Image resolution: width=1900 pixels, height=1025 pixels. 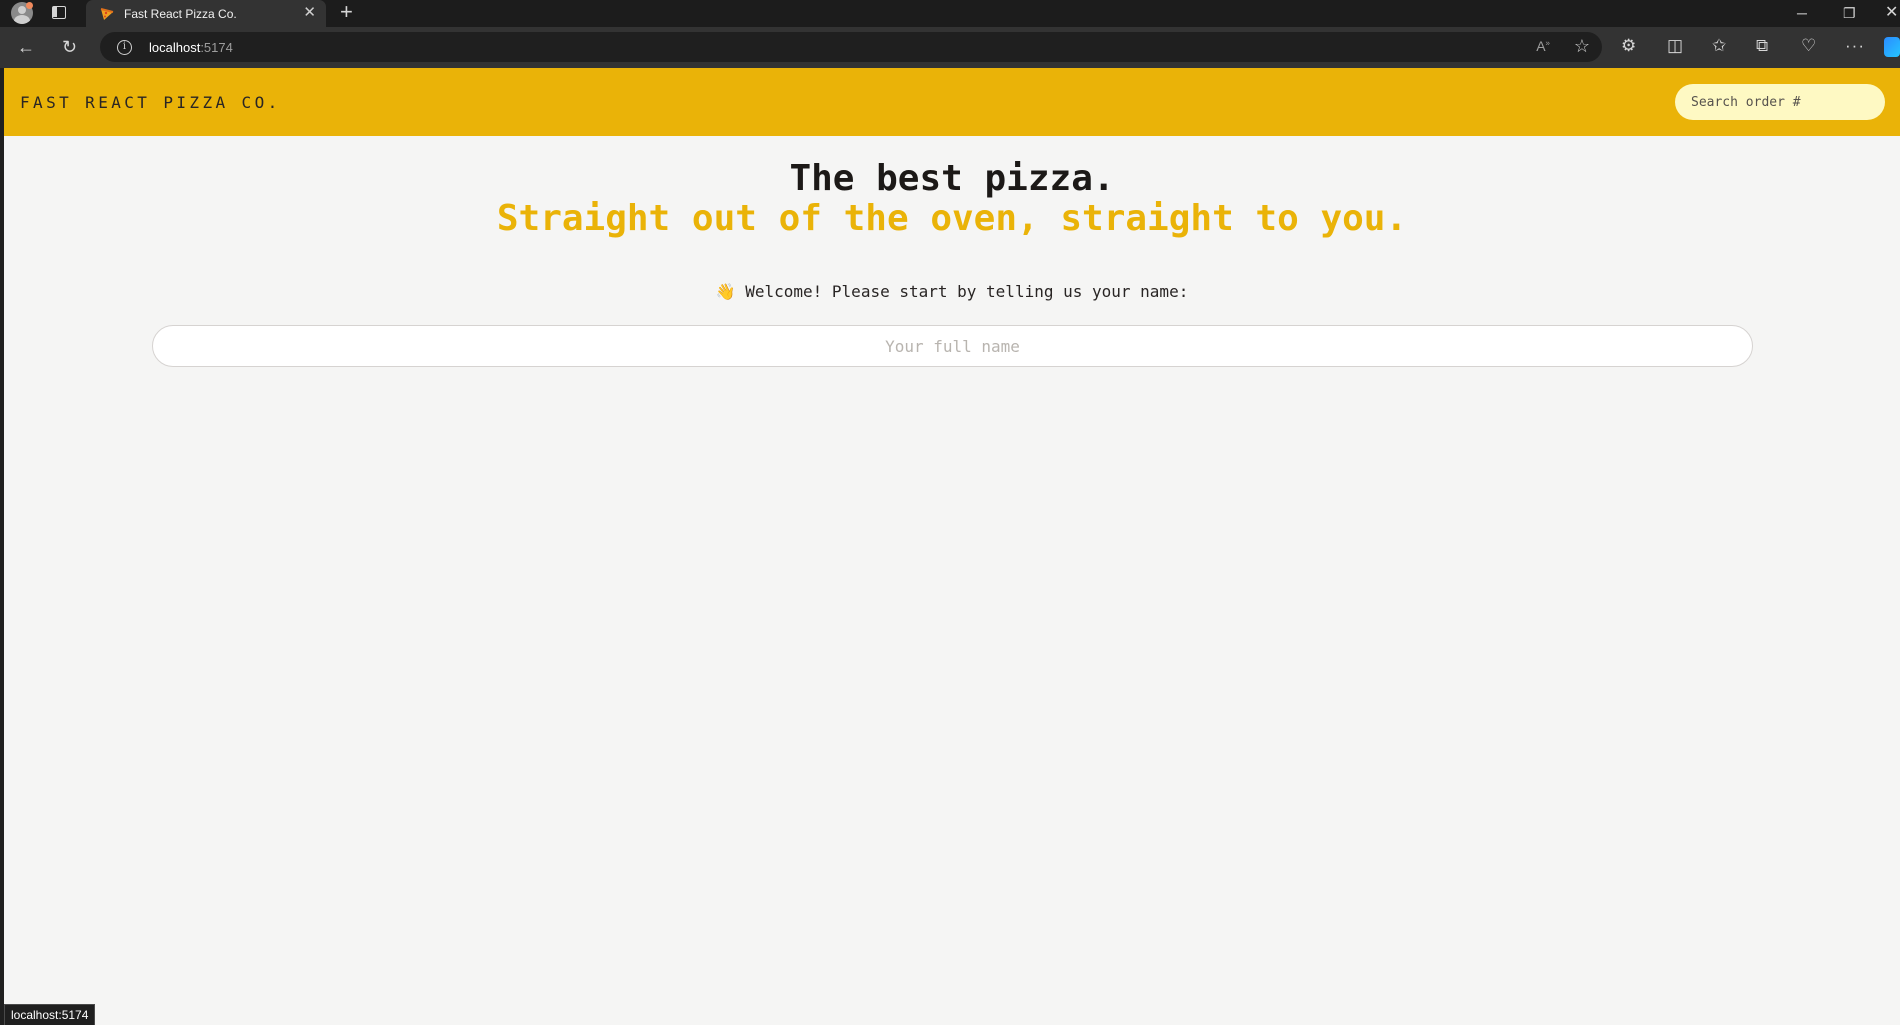 What do you see at coordinates (725, 291) in the screenshot?
I see `waving-hand-icon: 👋` at bounding box center [725, 291].